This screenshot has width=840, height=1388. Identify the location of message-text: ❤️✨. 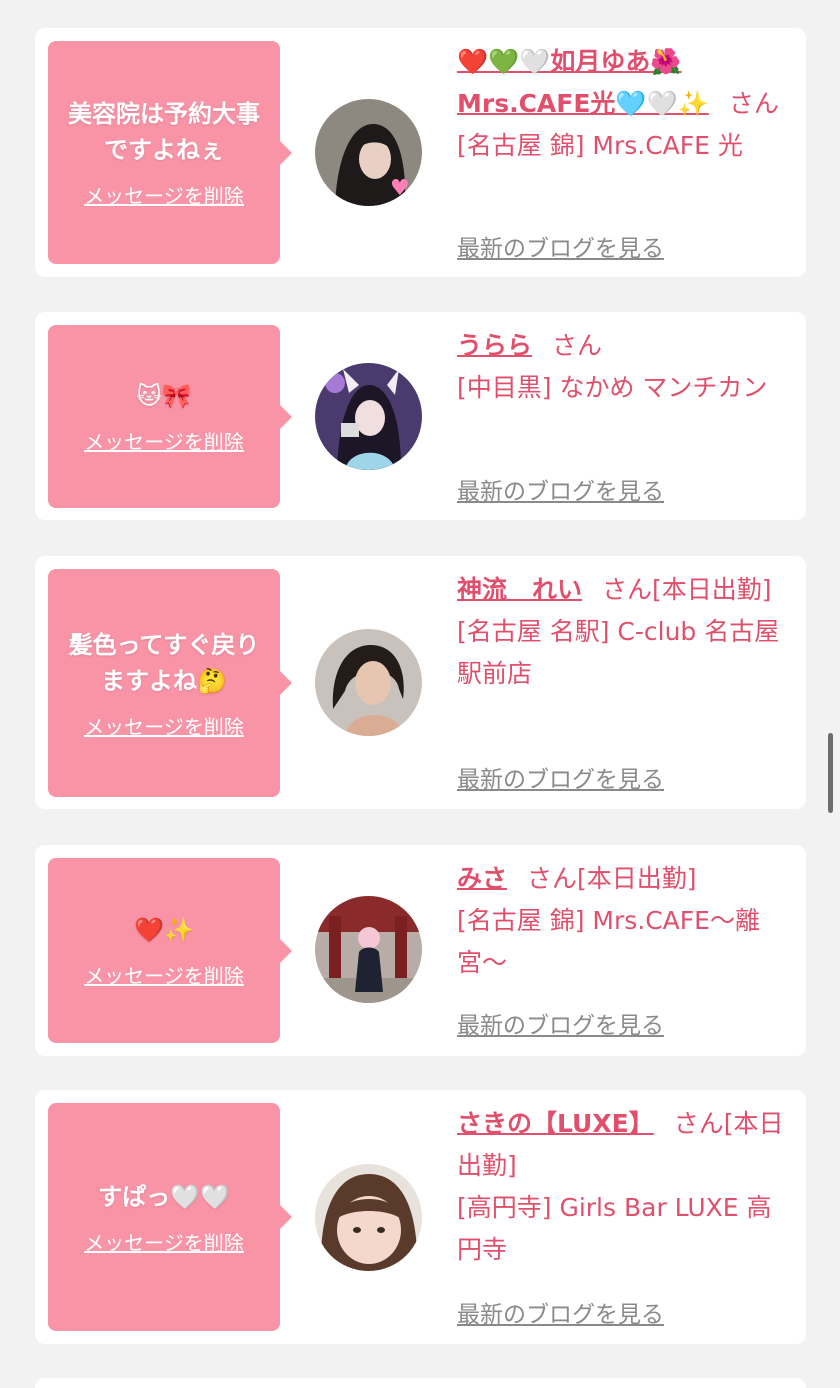
(164, 930).